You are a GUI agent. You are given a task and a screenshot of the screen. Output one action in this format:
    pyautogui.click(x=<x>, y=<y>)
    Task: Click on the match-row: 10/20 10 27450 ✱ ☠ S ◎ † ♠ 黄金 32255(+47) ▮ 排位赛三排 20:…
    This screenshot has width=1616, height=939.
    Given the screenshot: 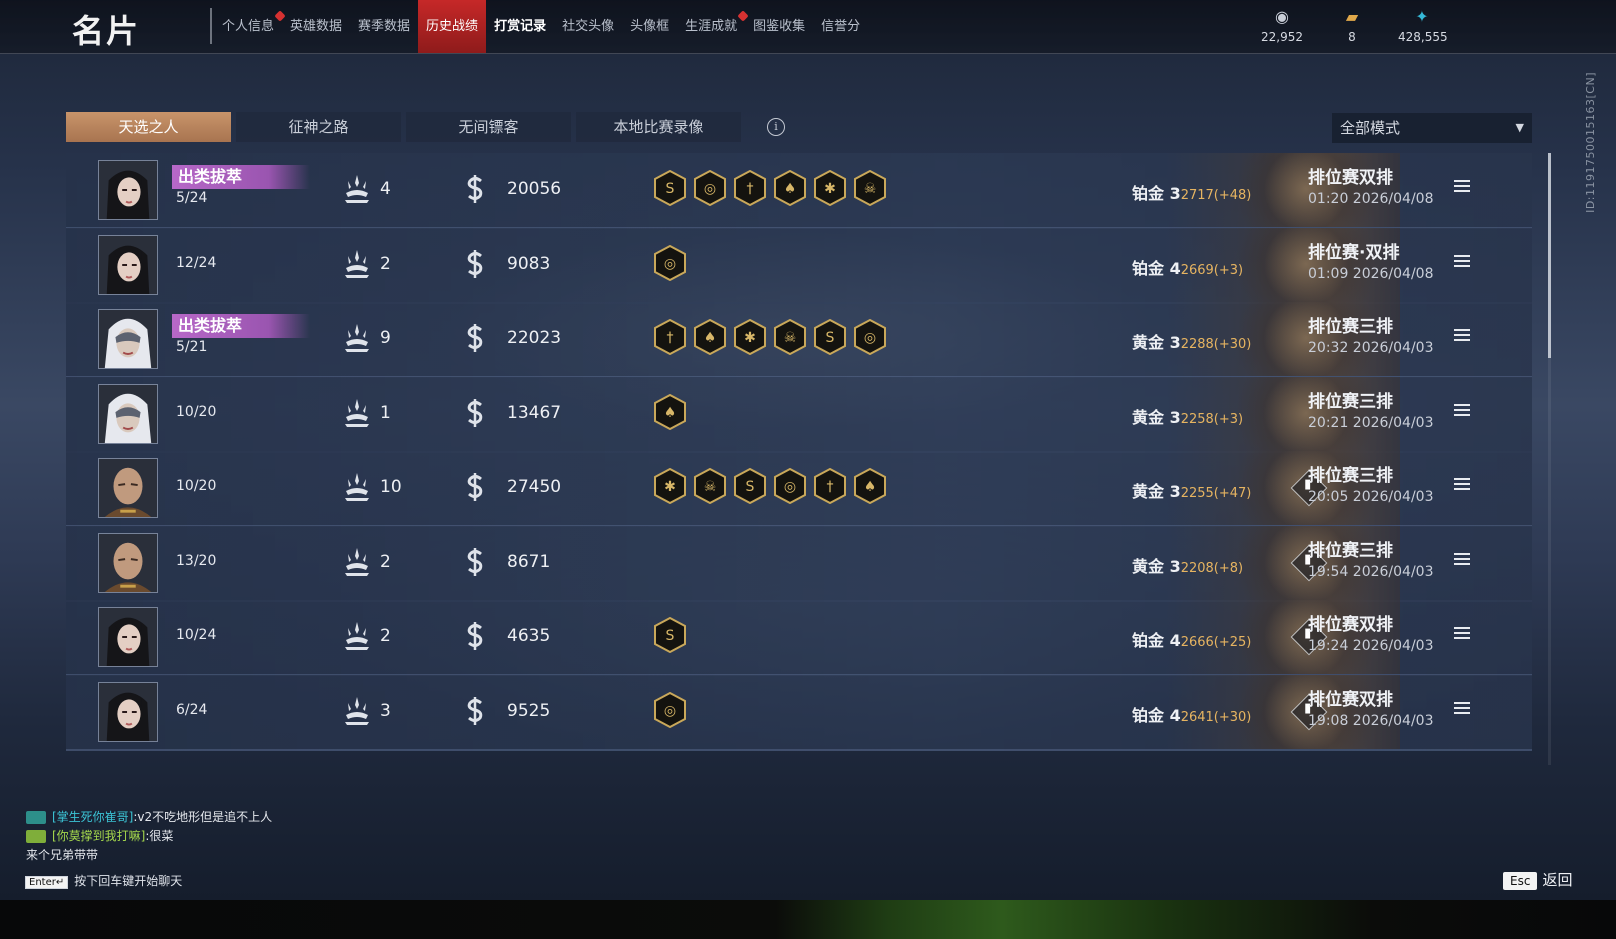 What is the action you would take?
    pyautogui.click(x=799, y=489)
    